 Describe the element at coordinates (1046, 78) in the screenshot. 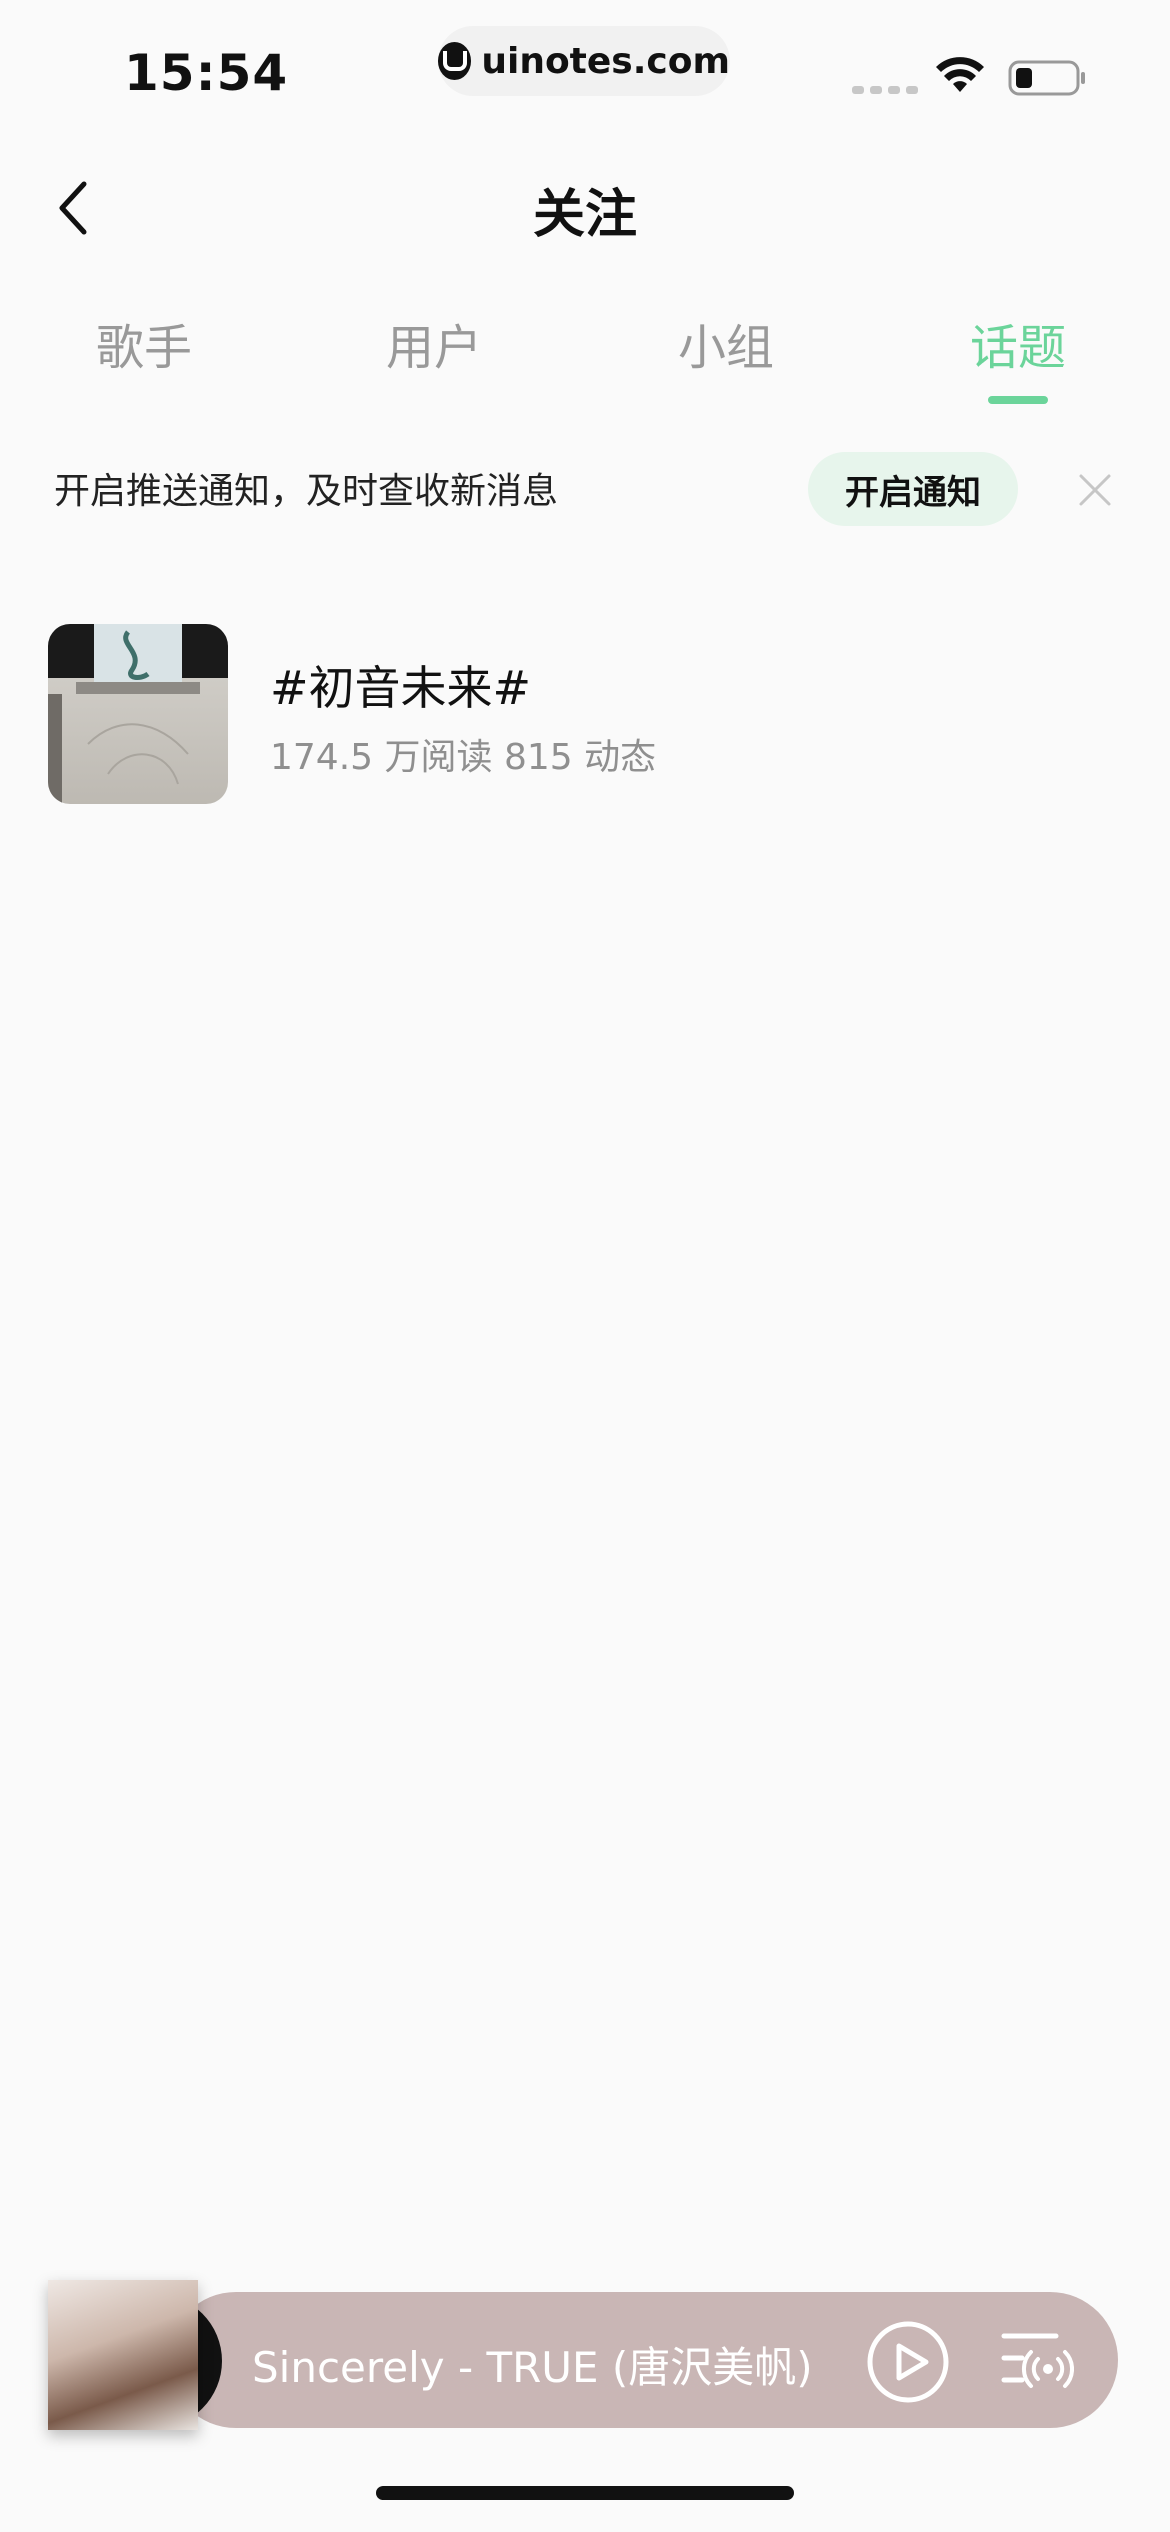

I see `battery-icon` at that location.